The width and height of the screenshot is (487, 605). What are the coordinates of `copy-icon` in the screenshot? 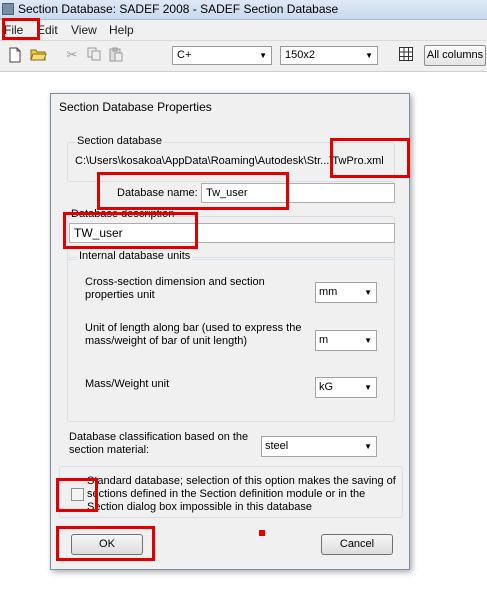 It's located at (94, 55).